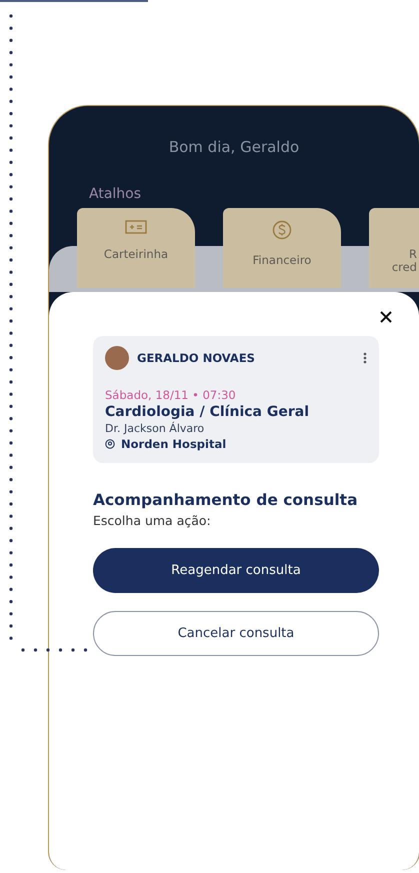  Describe the element at coordinates (282, 260) in the screenshot. I see `shortcut-label: Financeiro` at that location.